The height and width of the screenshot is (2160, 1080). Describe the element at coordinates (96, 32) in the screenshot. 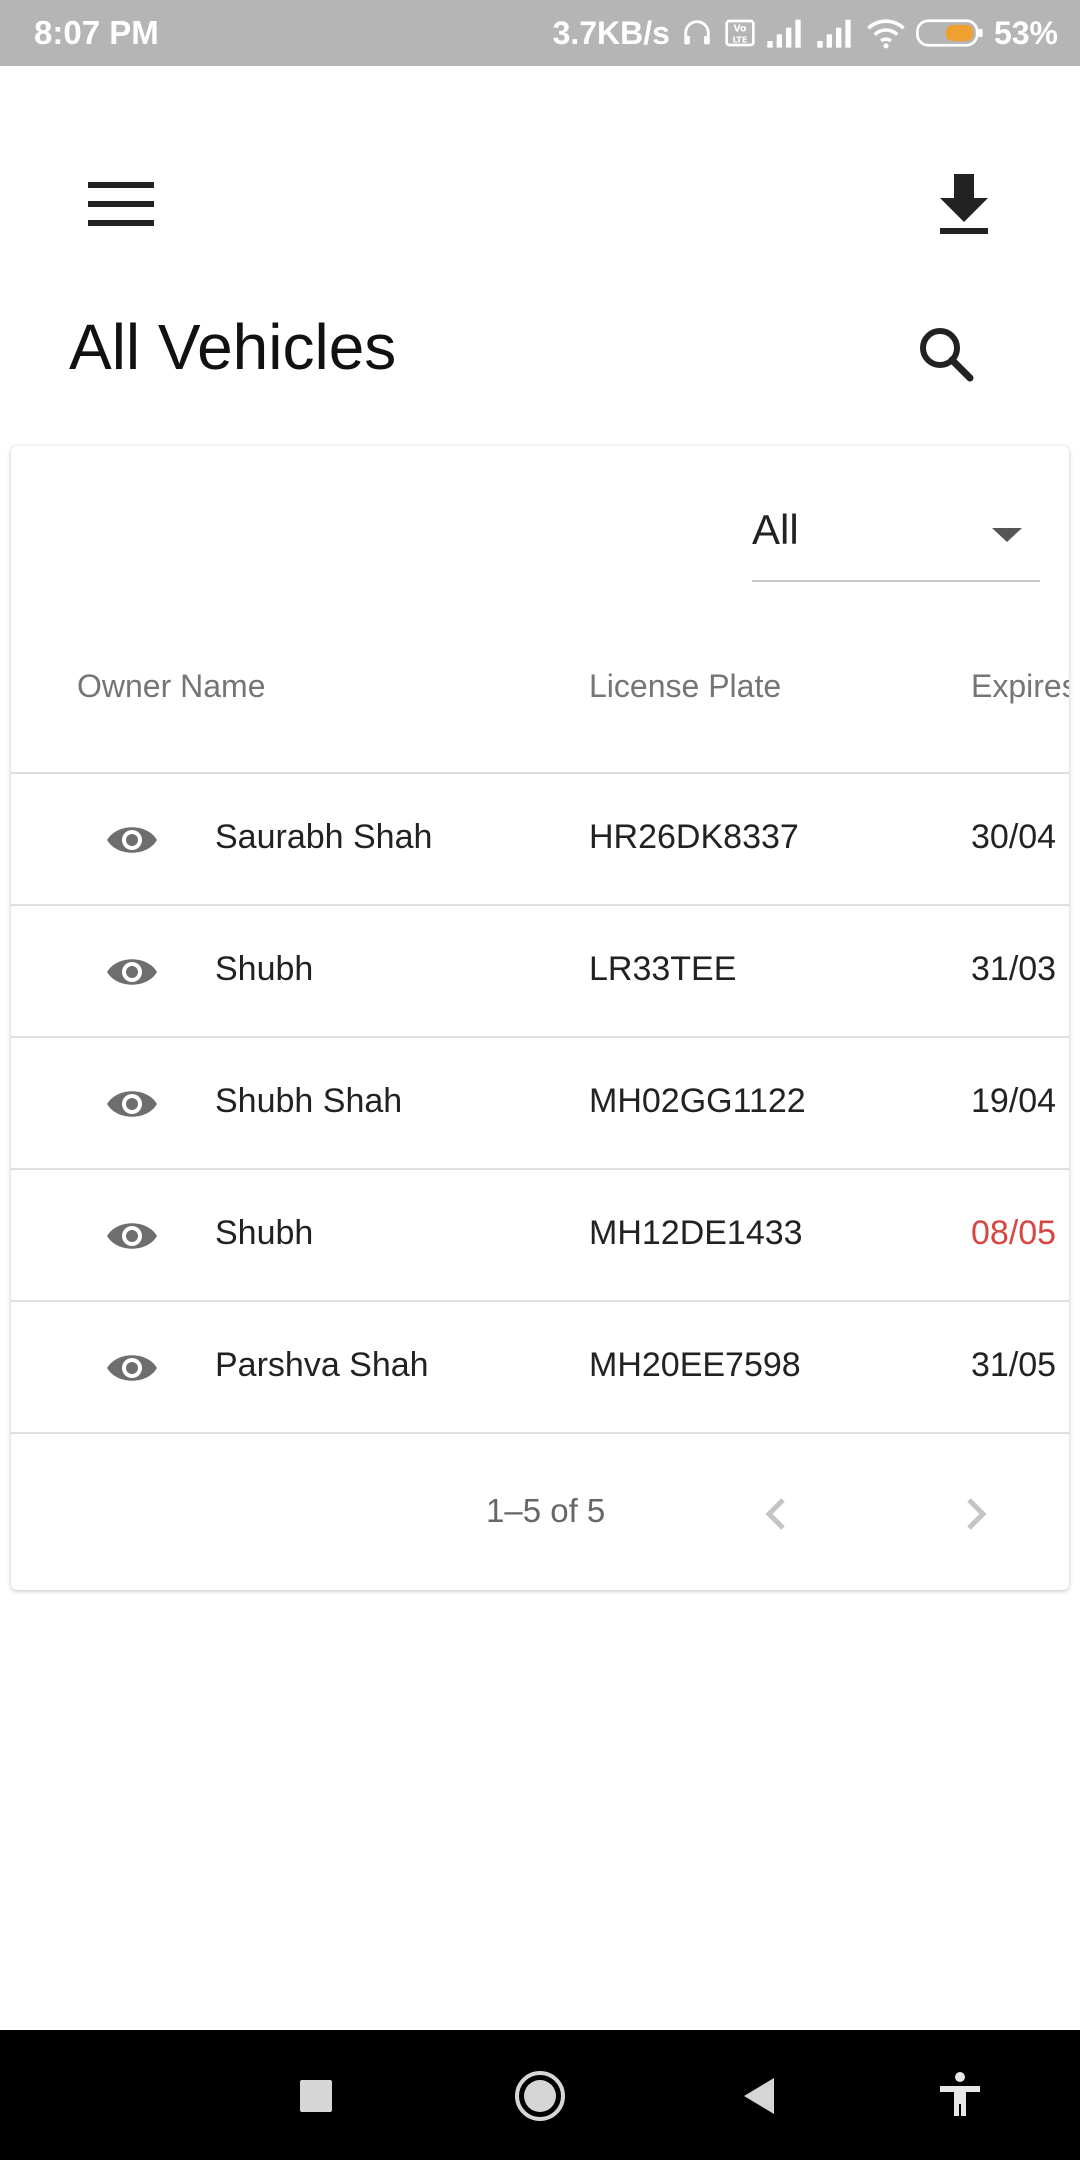

I see `status-time: 8:07 PM` at that location.